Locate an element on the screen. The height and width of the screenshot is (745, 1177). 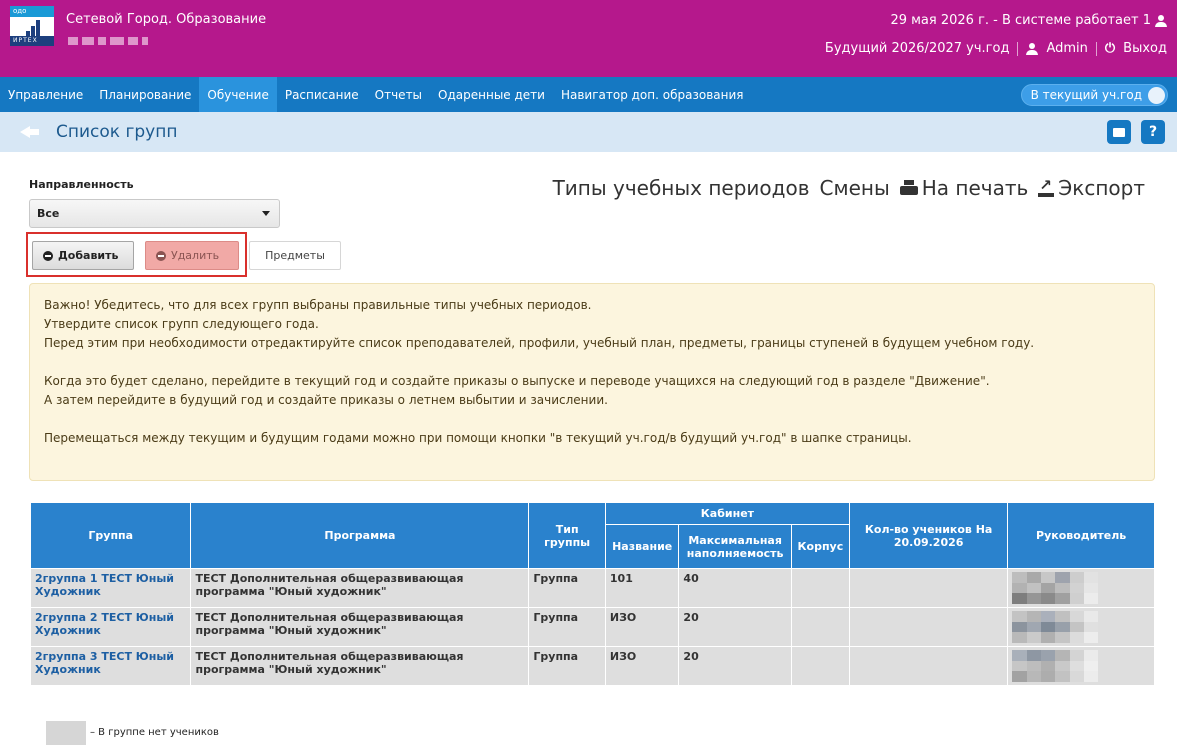
add-button-label: Добавить is located at coordinates (88, 255).